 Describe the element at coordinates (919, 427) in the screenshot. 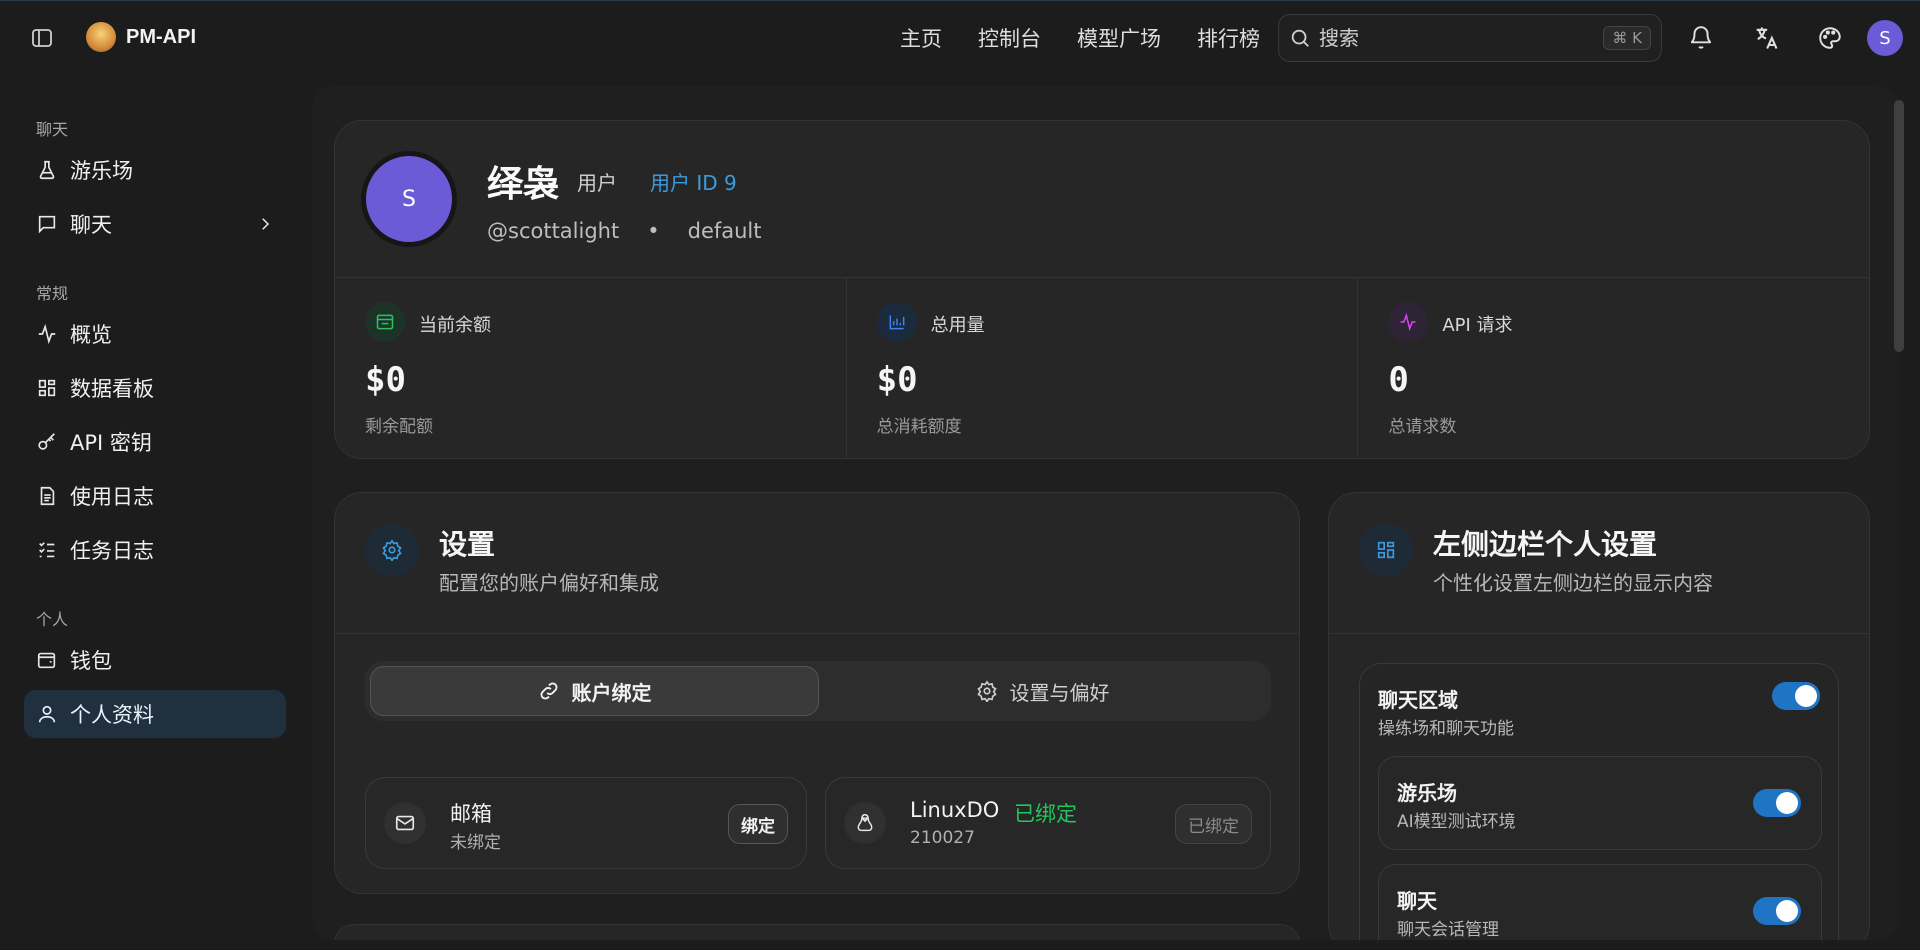

I see `stat-sub: 总消耗额度` at that location.